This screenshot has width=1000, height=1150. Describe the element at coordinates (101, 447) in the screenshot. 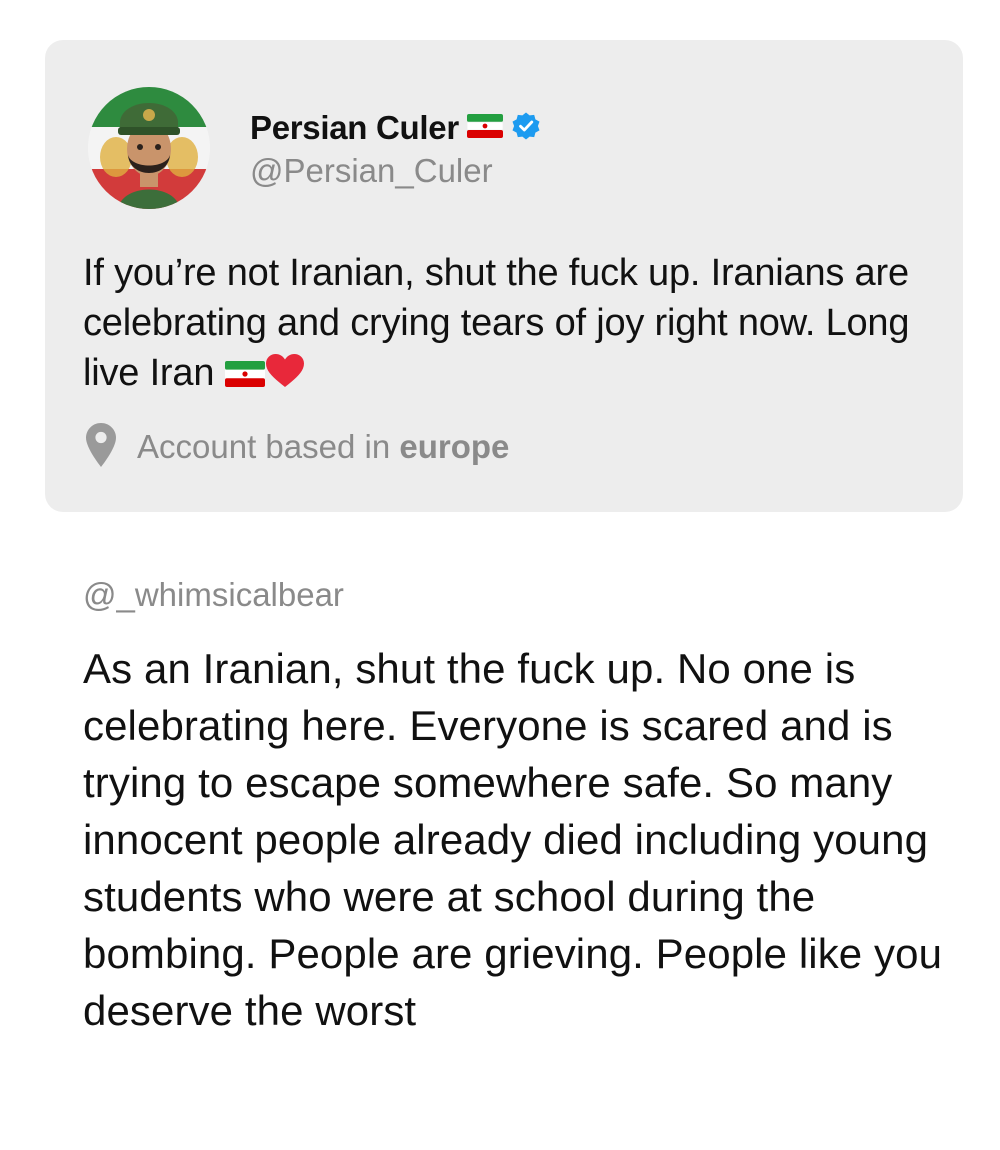

I see `location-pin-icon` at that location.